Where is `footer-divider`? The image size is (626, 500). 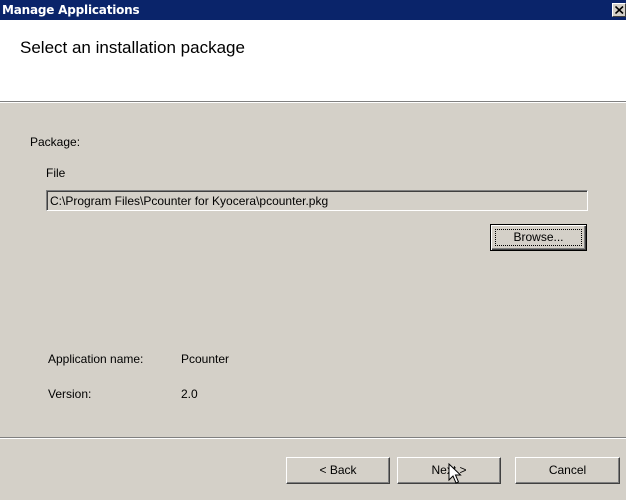
footer-divider is located at coordinates (313, 438).